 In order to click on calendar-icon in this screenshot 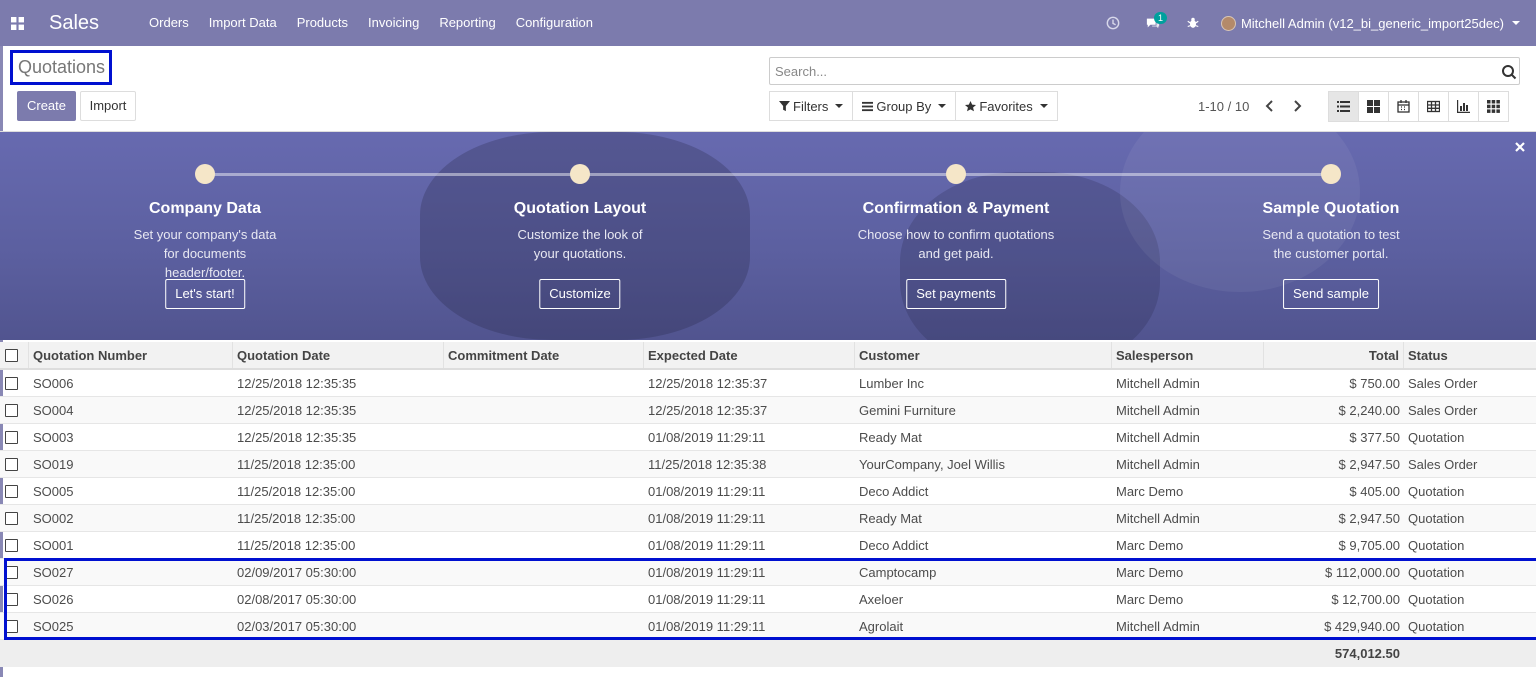, I will do `click(1403, 106)`.